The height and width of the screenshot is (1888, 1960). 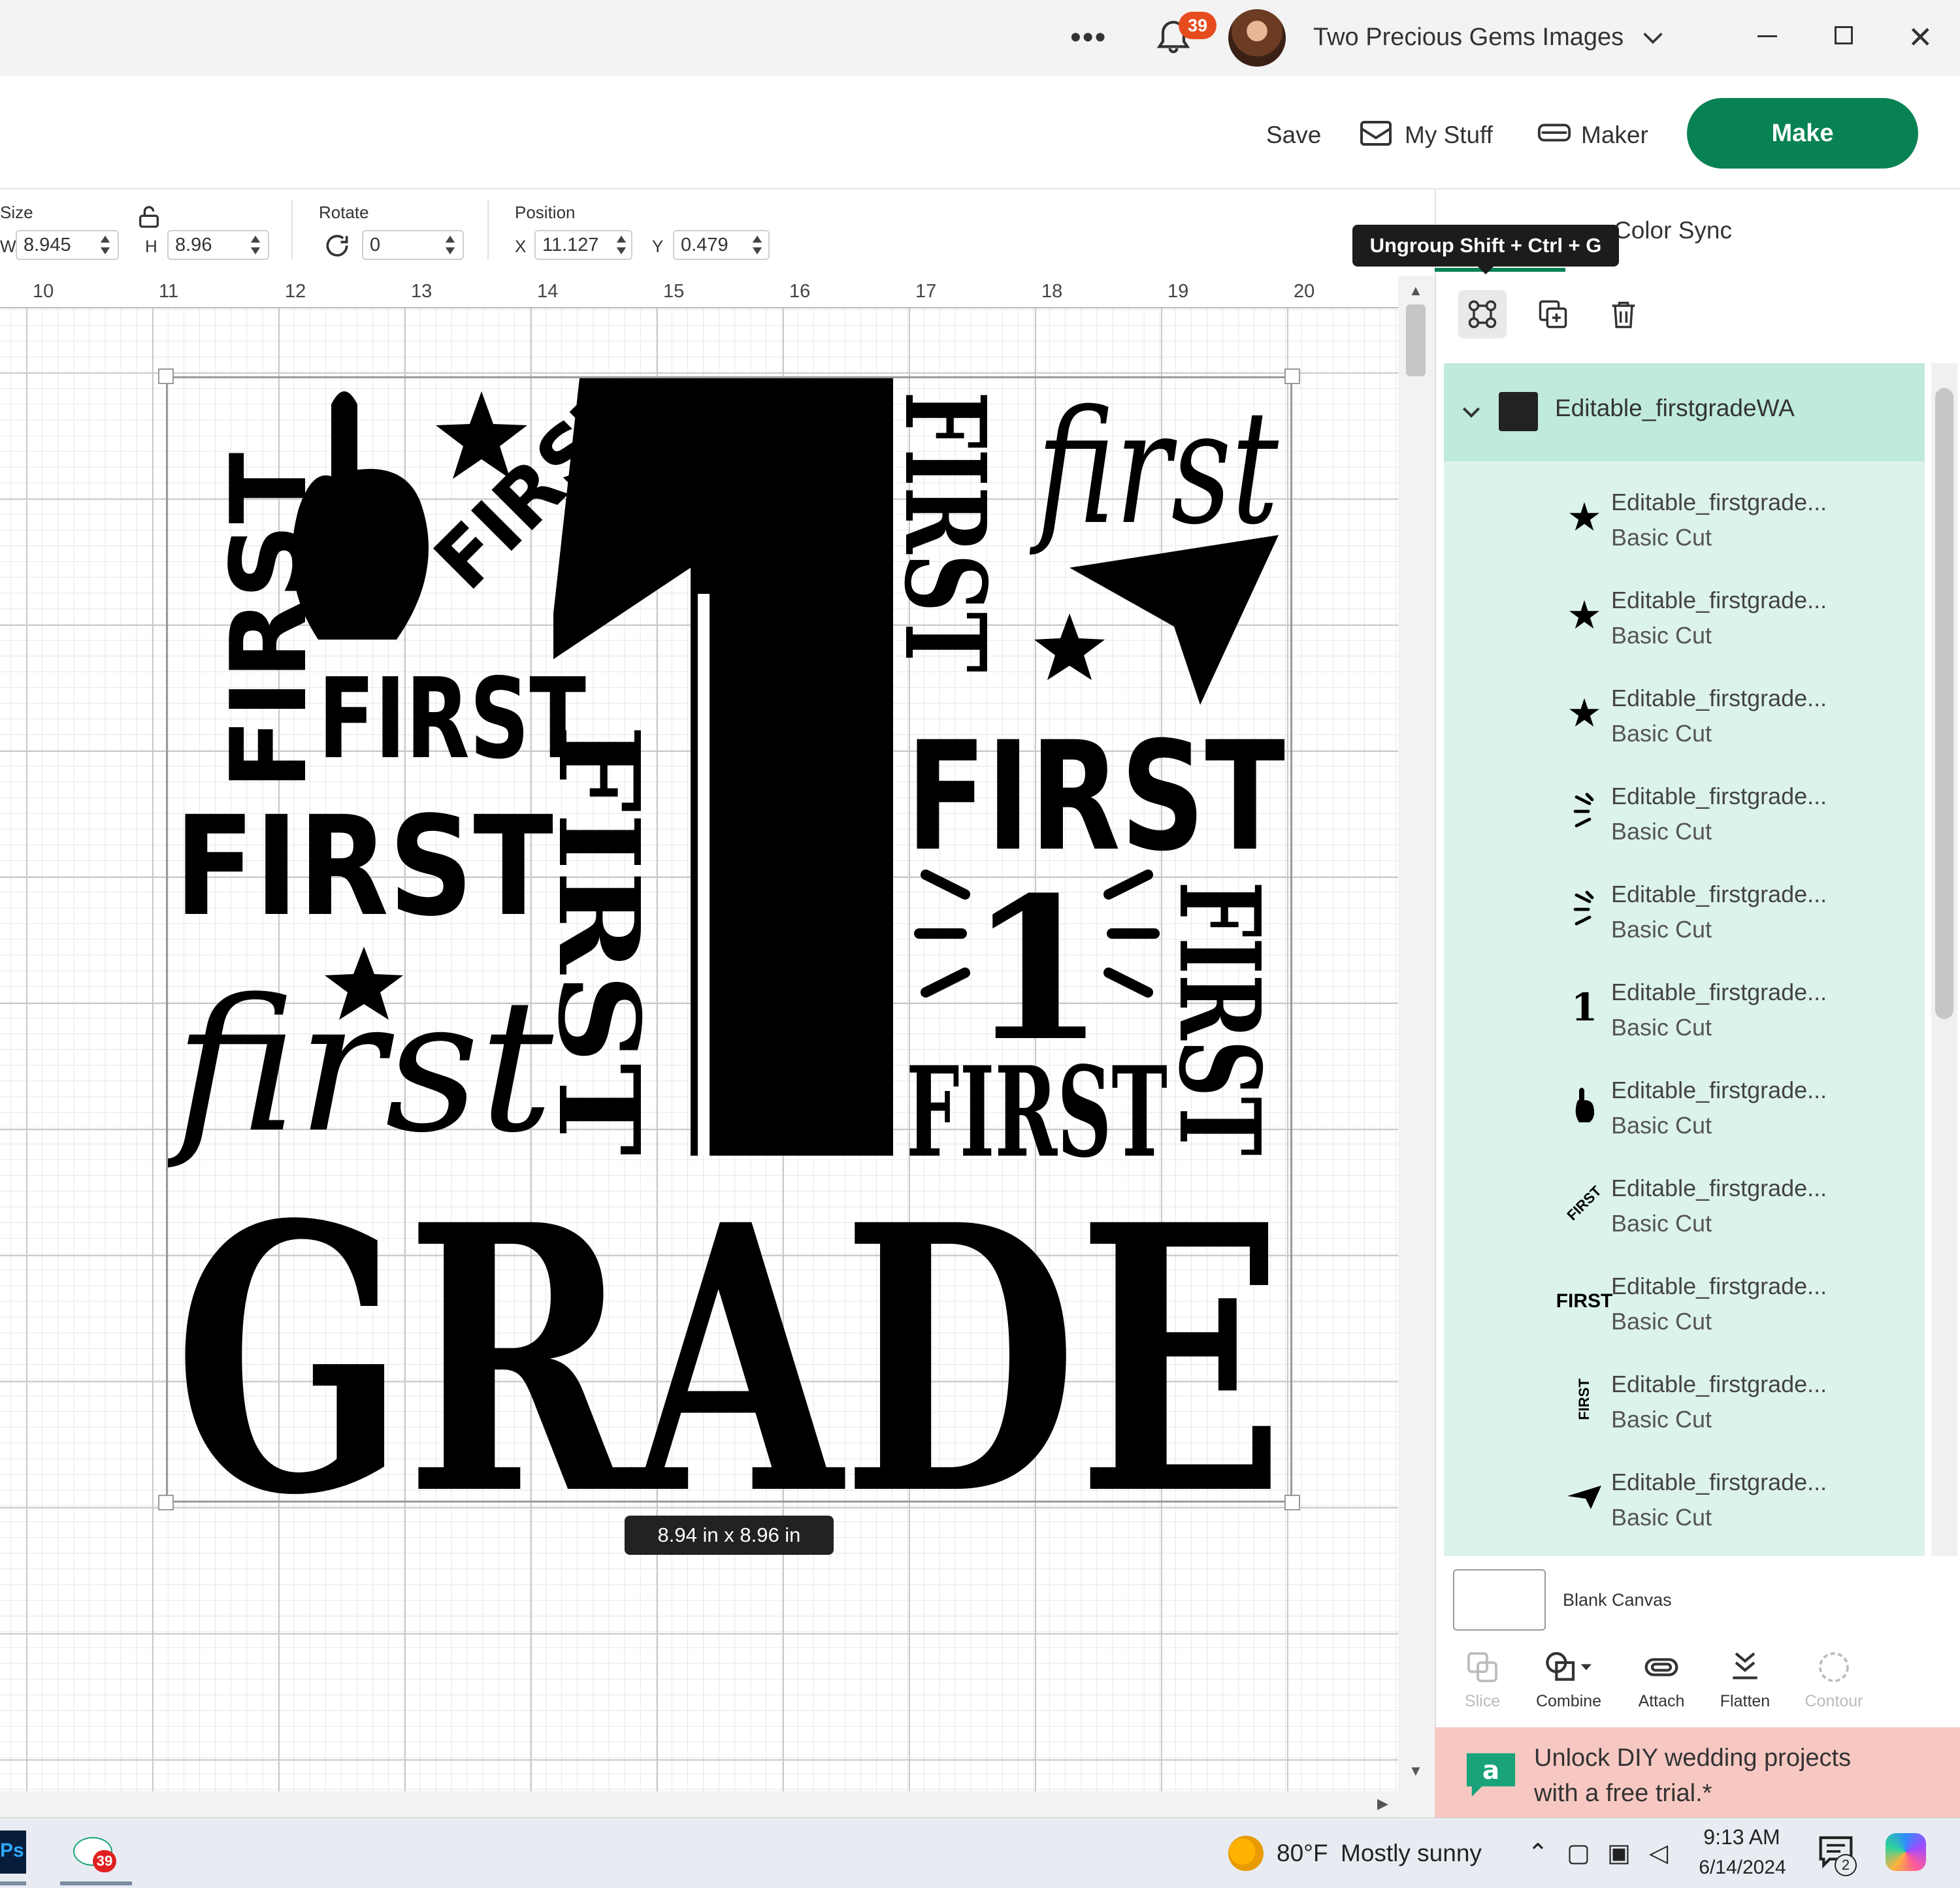 What do you see at coordinates (1619, 1853) in the screenshot?
I see `network-icon: ▣` at bounding box center [1619, 1853].